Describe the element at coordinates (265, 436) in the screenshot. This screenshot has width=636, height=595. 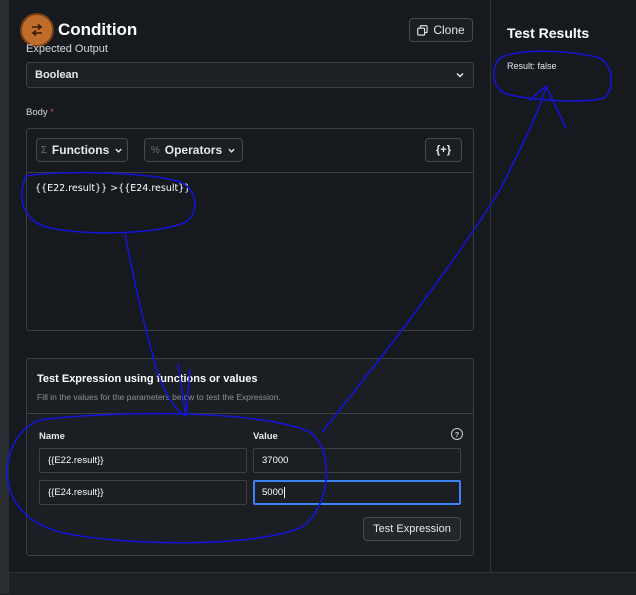
I see `value-column-header: Value` at that location.